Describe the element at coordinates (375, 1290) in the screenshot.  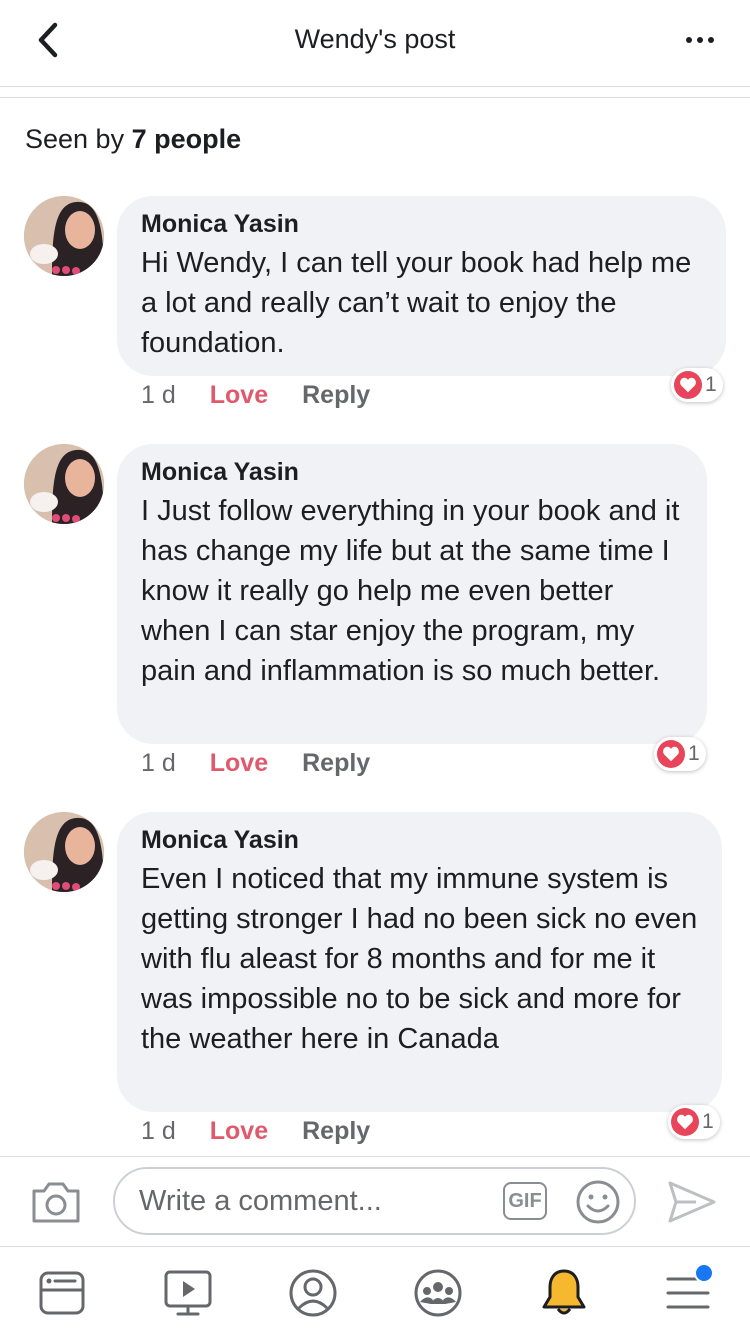
I see `bottom-tab-bar` at that location.